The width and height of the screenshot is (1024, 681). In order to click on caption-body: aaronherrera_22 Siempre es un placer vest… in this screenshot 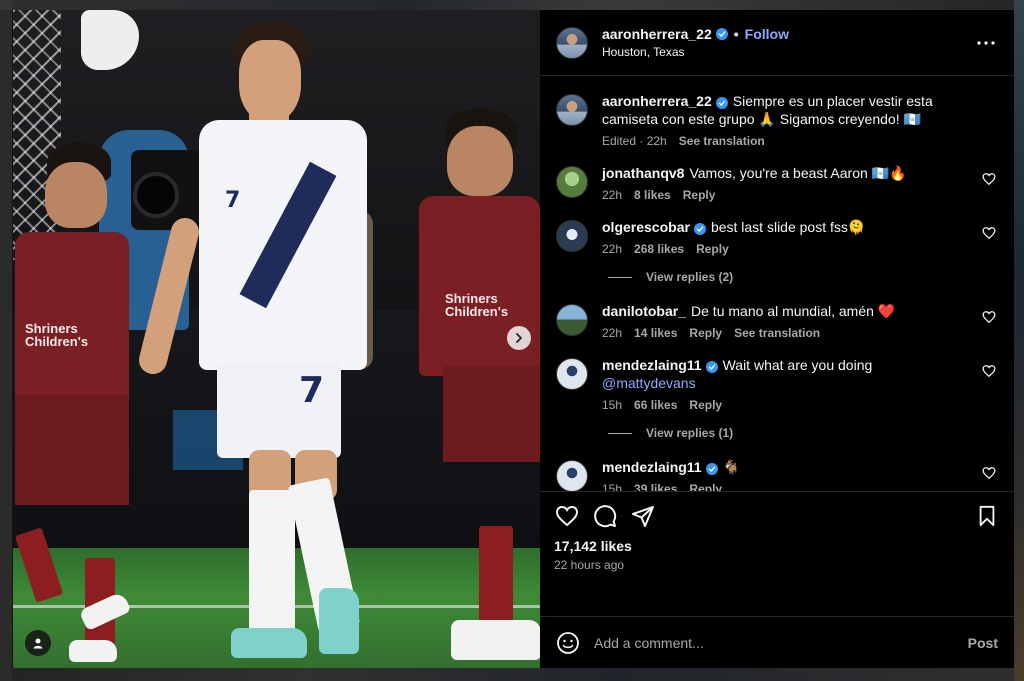, I will do `click(800, 120)`.